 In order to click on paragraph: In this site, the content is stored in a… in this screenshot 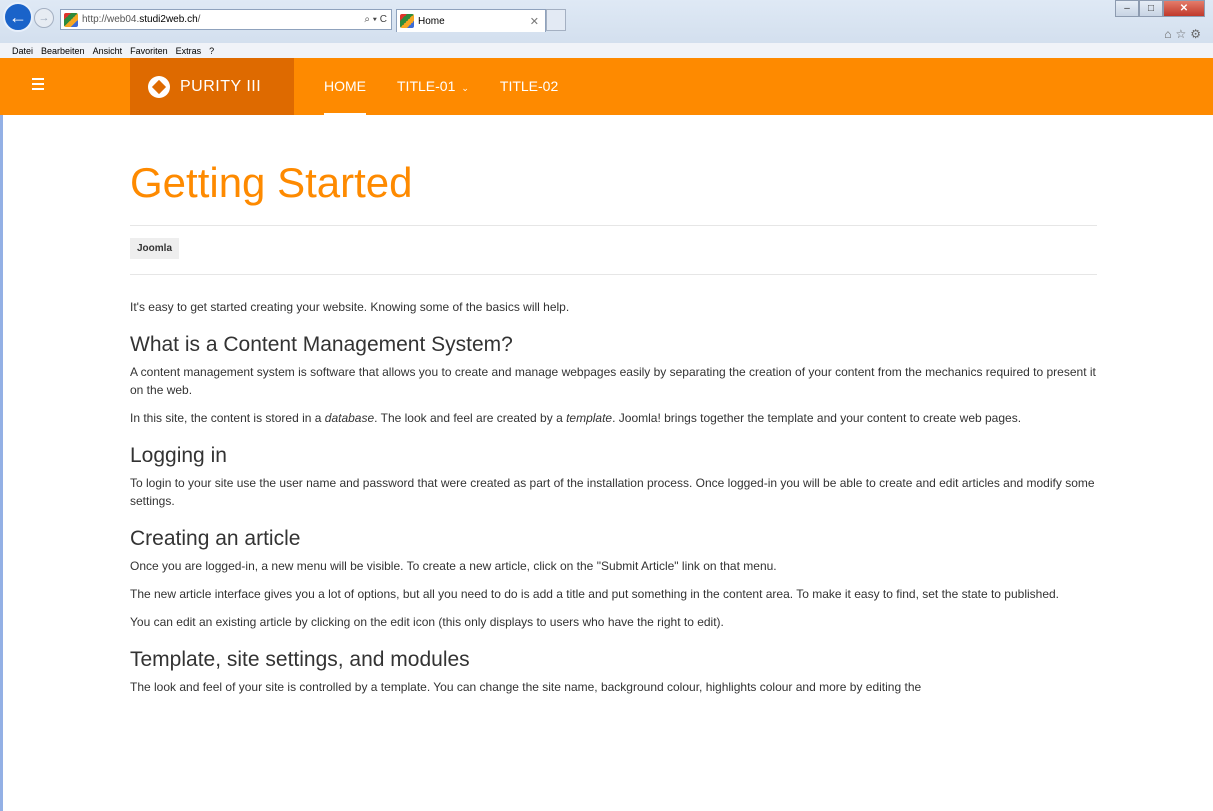, I will do `click(576, 418)`.